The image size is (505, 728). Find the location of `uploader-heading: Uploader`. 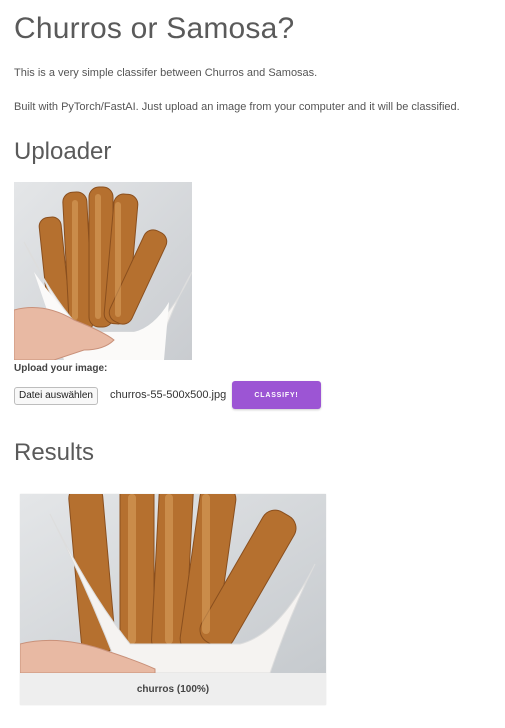

uploader-heading: Uploader is located at coordinates (63, 151).